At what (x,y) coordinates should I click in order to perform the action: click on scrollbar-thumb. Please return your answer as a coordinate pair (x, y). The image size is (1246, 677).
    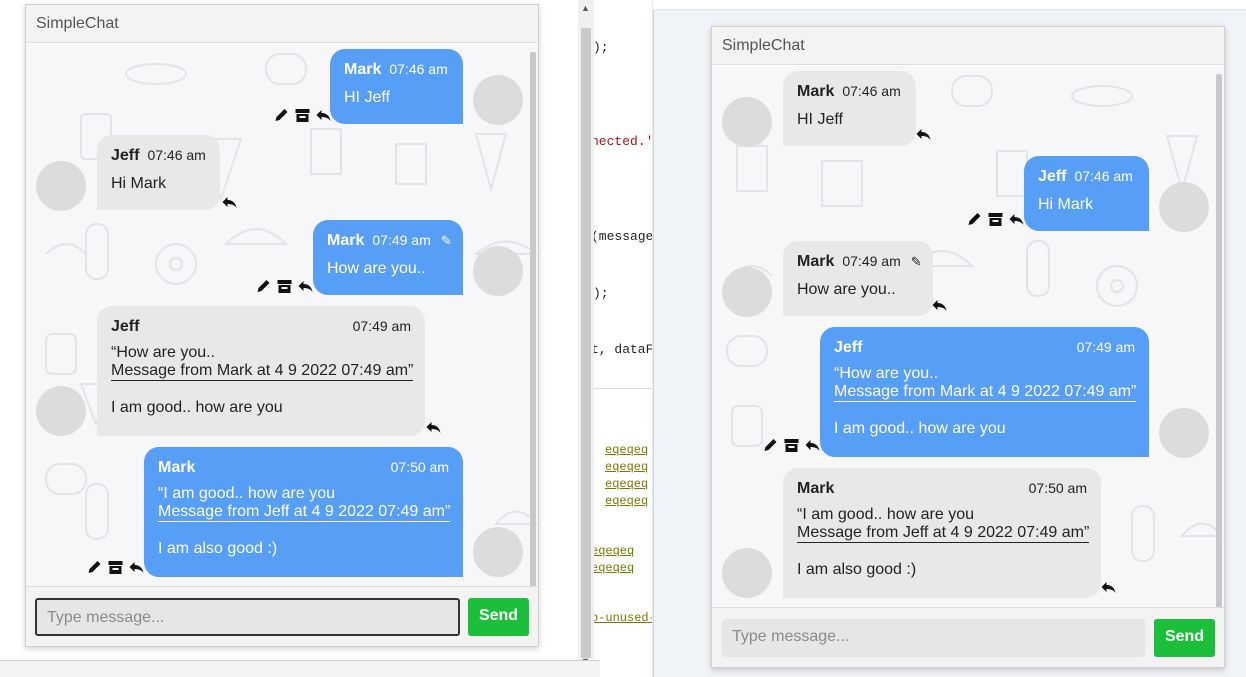
    Looking at the image, I should click on (586, 343).